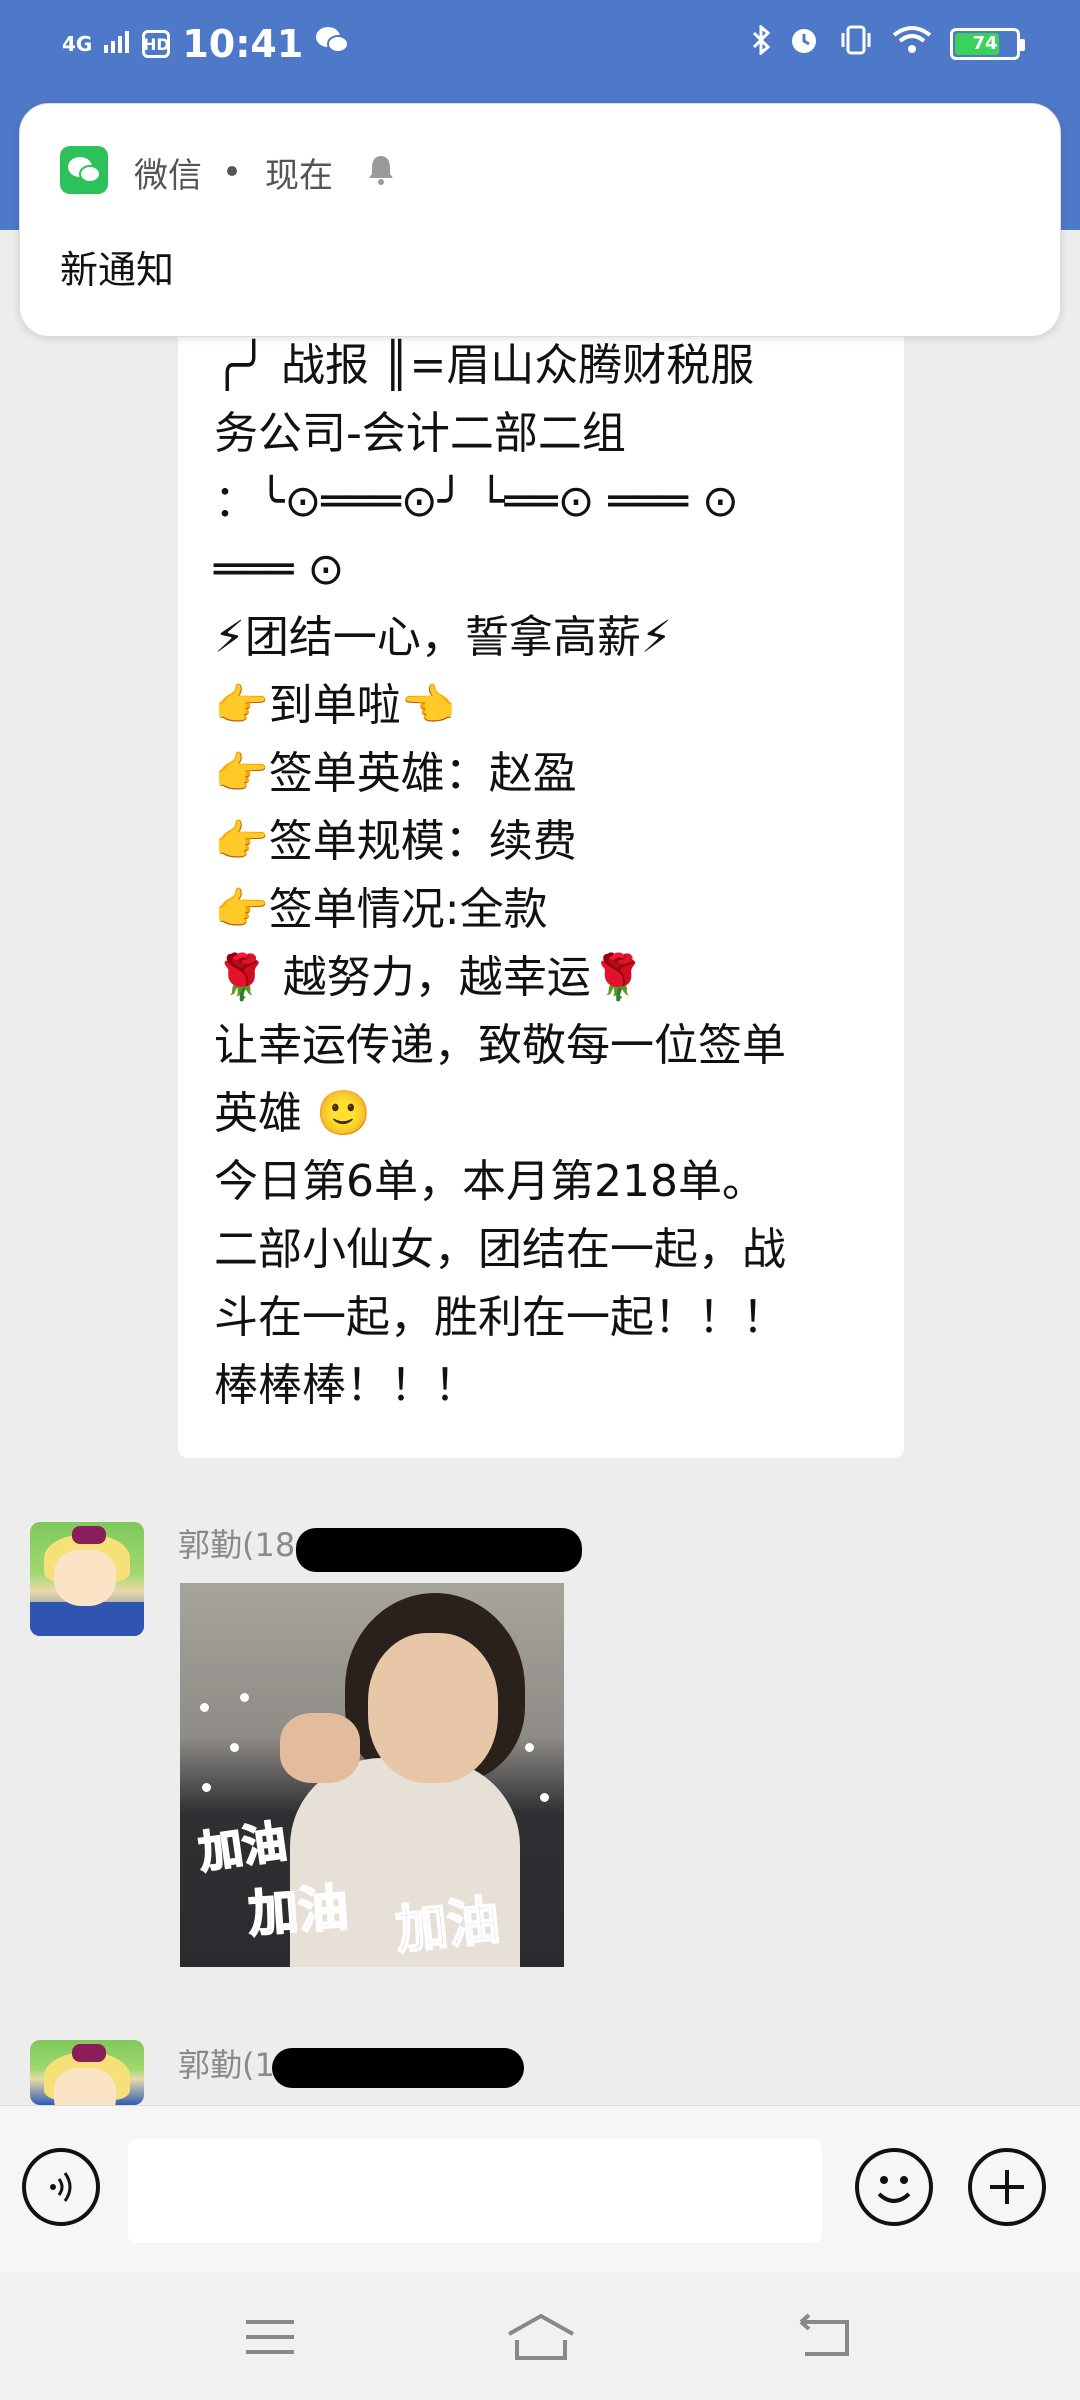 Image resolution: width=1080 pixels, height=2400 pixels. Describe the element at coordinates (332, 44) in the screenshot. I see `wechat-status-icon` at that location.